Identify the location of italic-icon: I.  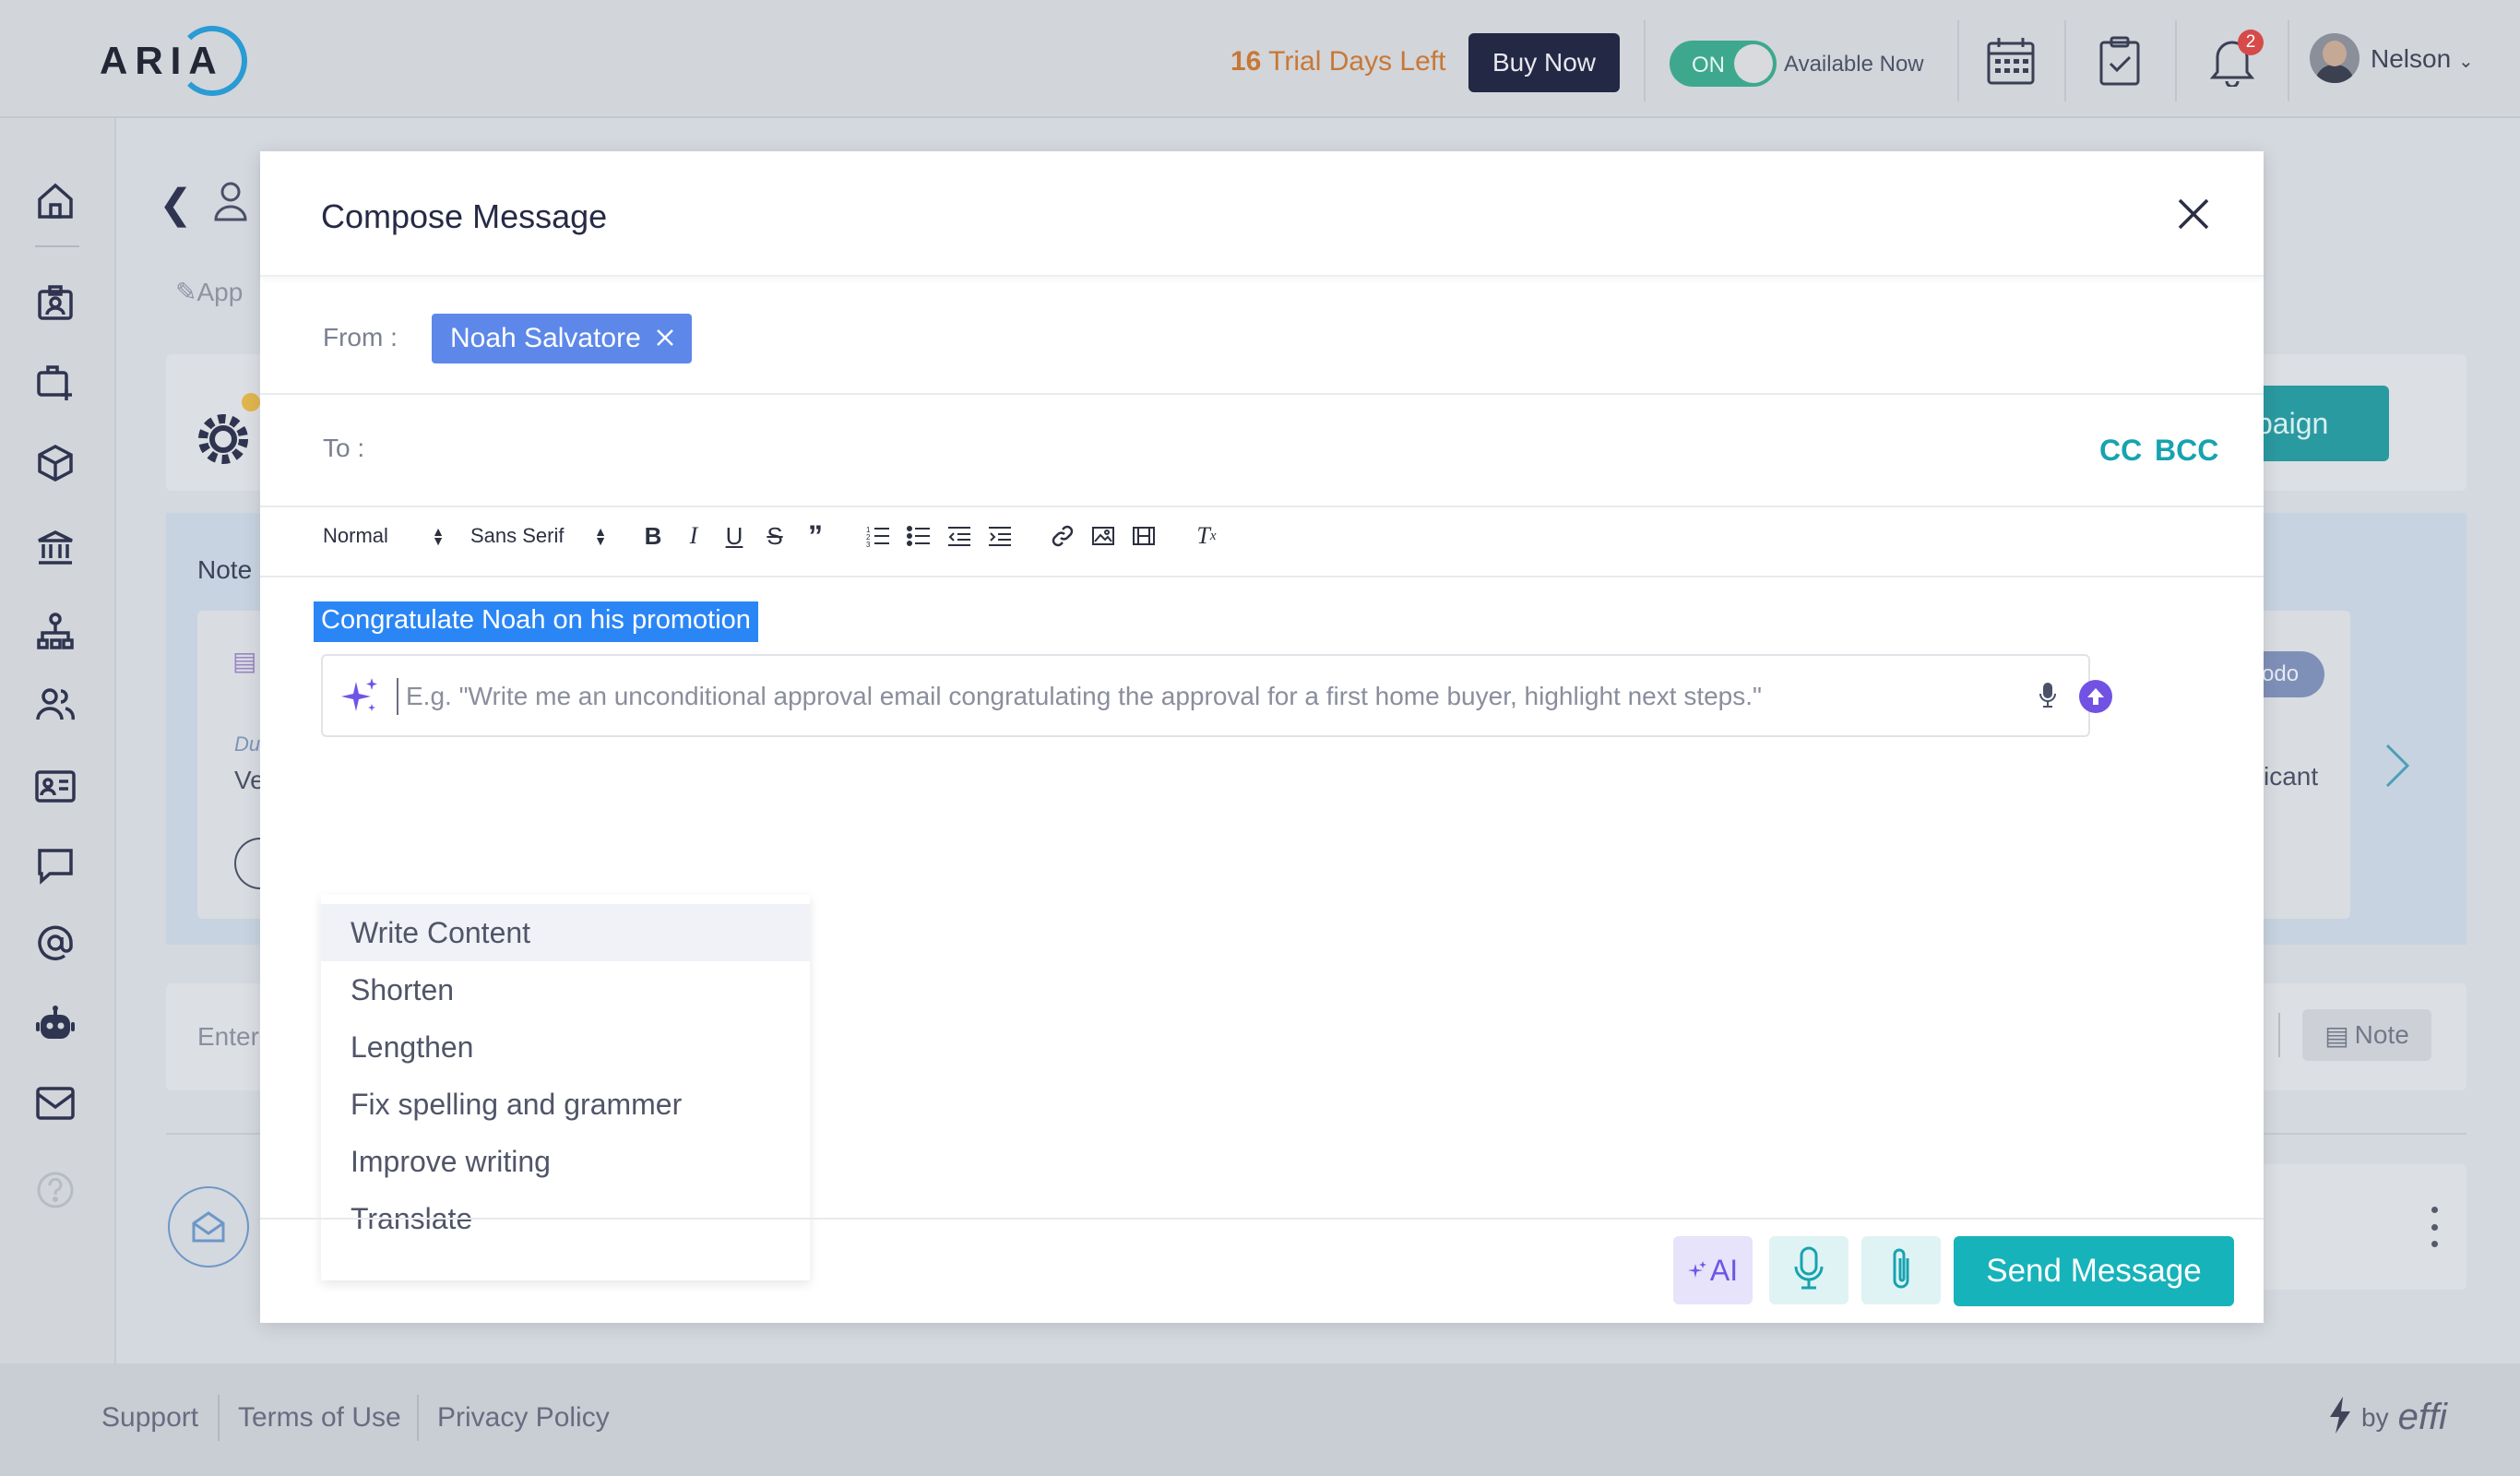
(693, 536).